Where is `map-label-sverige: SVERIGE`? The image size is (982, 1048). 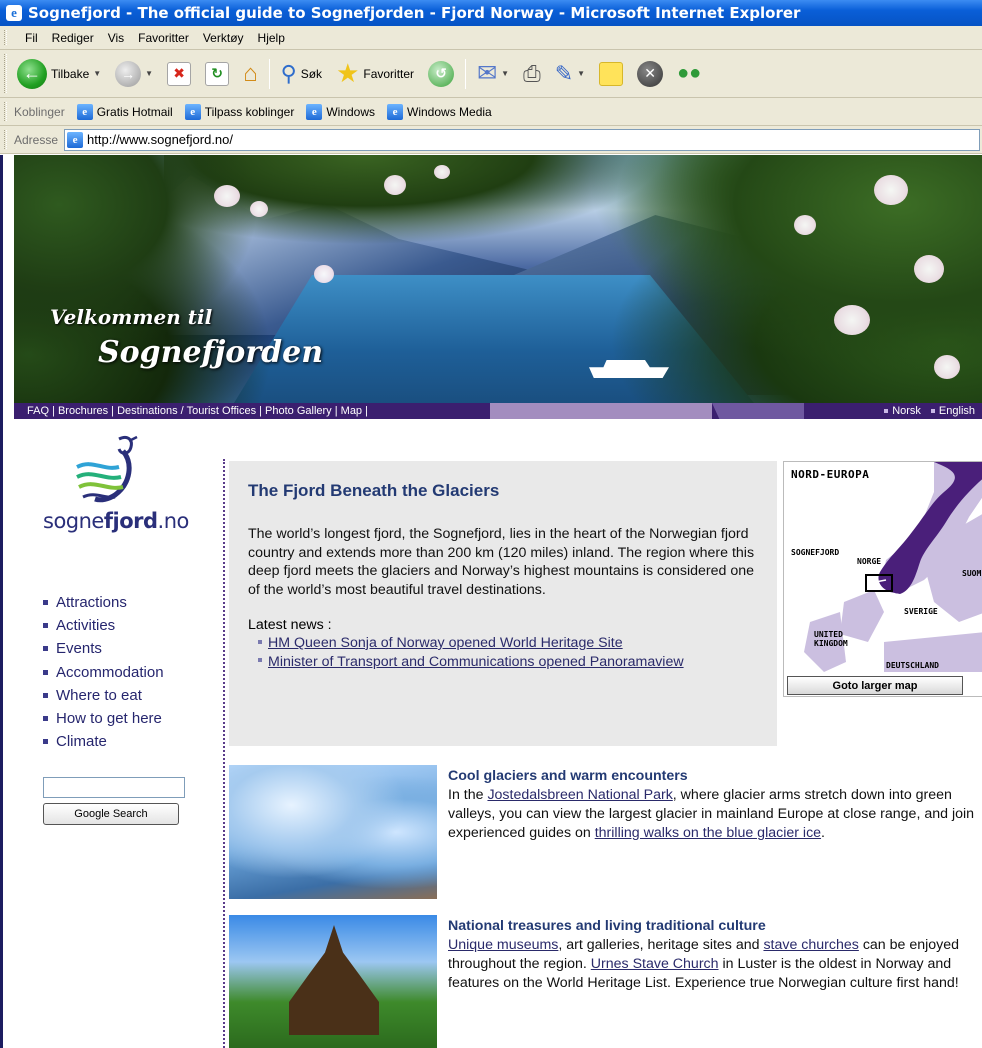
map-label-sverige: SVERIGE is located at coordinates (921, 611).